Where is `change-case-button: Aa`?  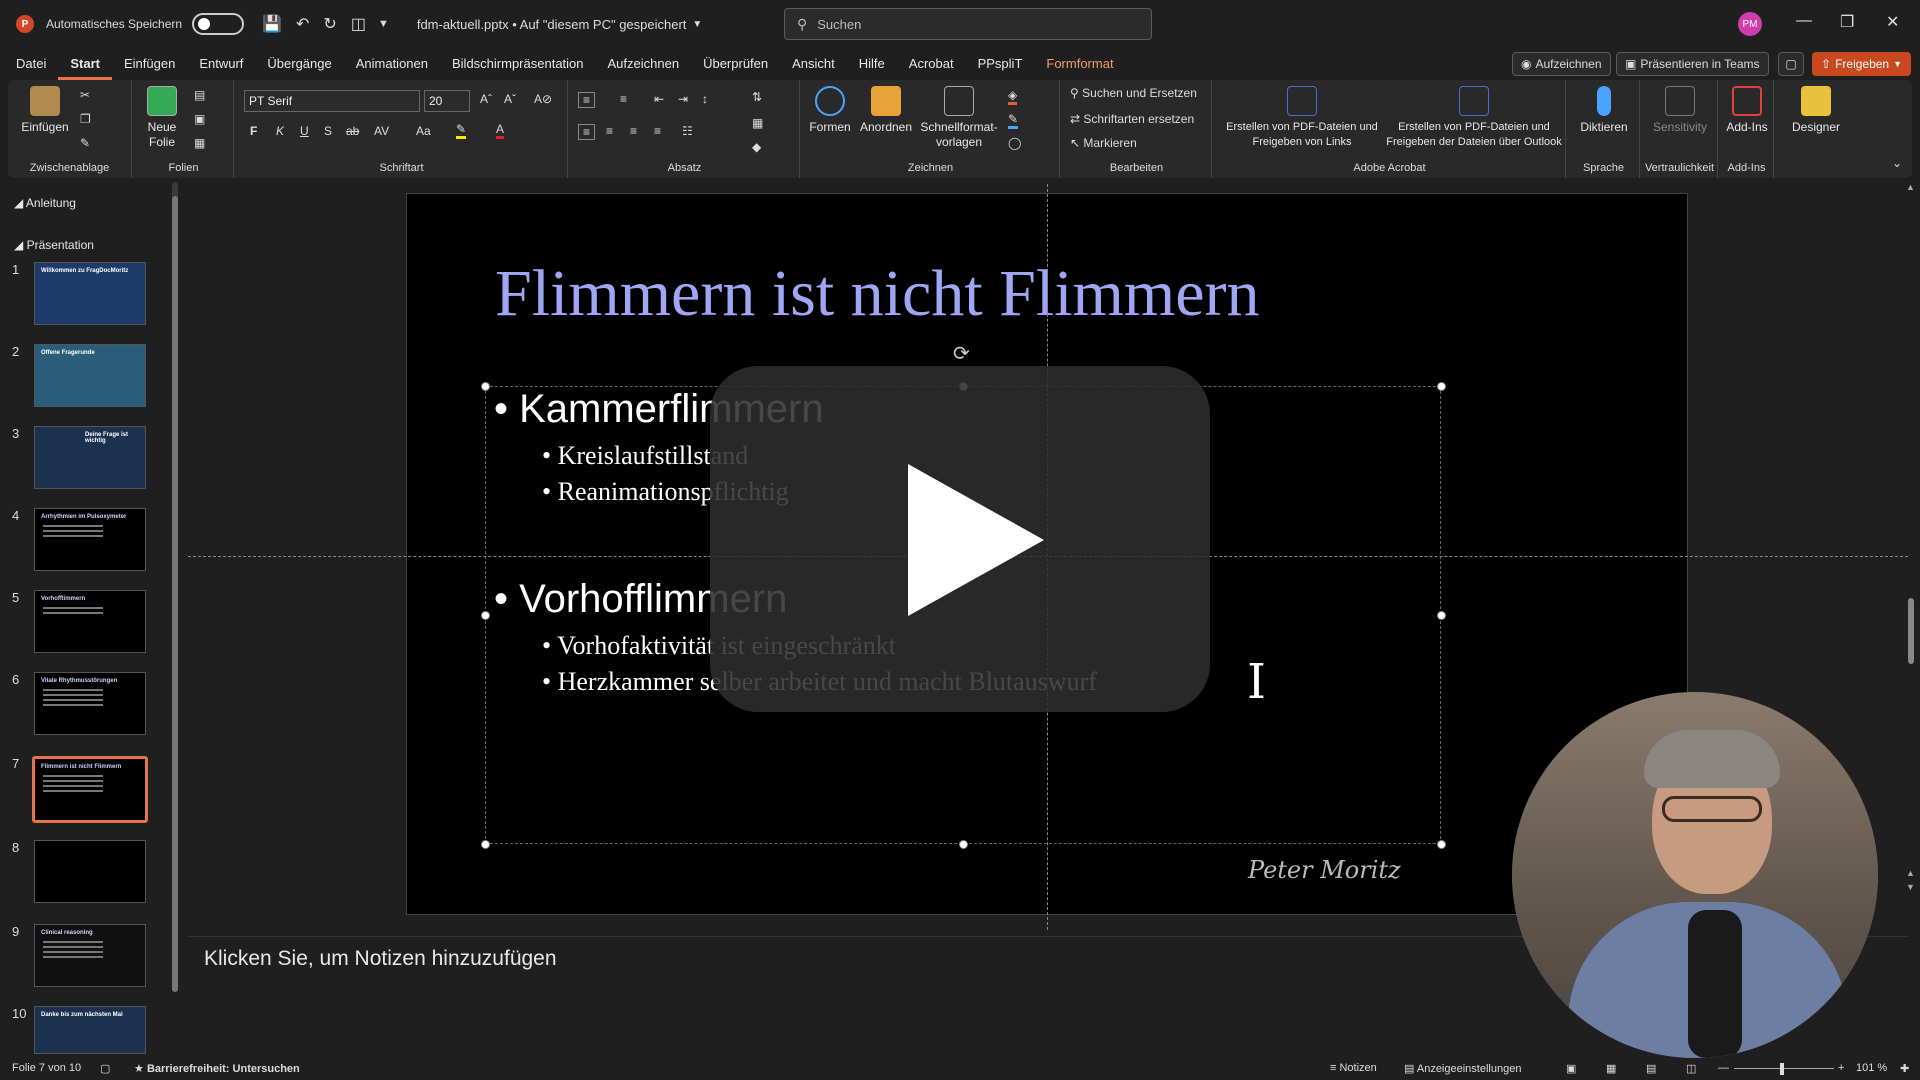 change-case-button: Aa is located at coordinates (423, 131).